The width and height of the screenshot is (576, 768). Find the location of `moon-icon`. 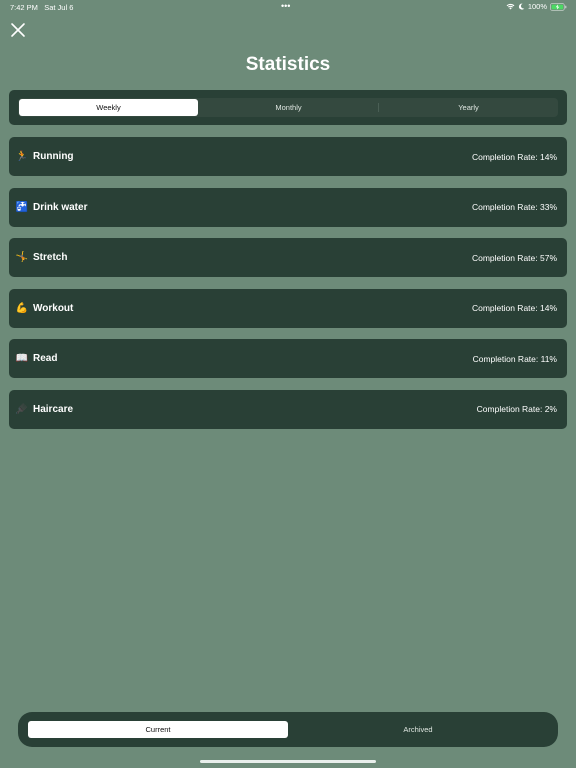

moon-icon is located at coordinates (521, 6).